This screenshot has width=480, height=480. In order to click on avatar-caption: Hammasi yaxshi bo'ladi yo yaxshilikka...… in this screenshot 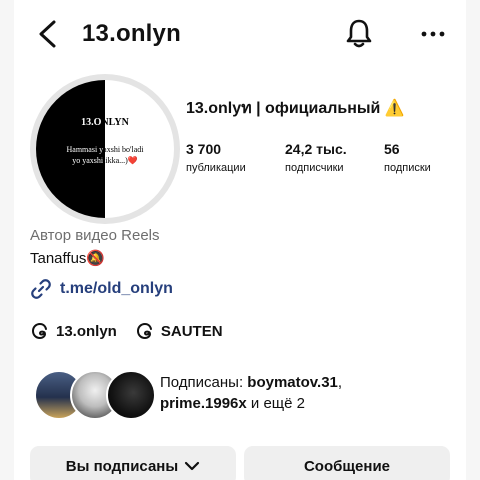, I will do `click(105, 155)`.